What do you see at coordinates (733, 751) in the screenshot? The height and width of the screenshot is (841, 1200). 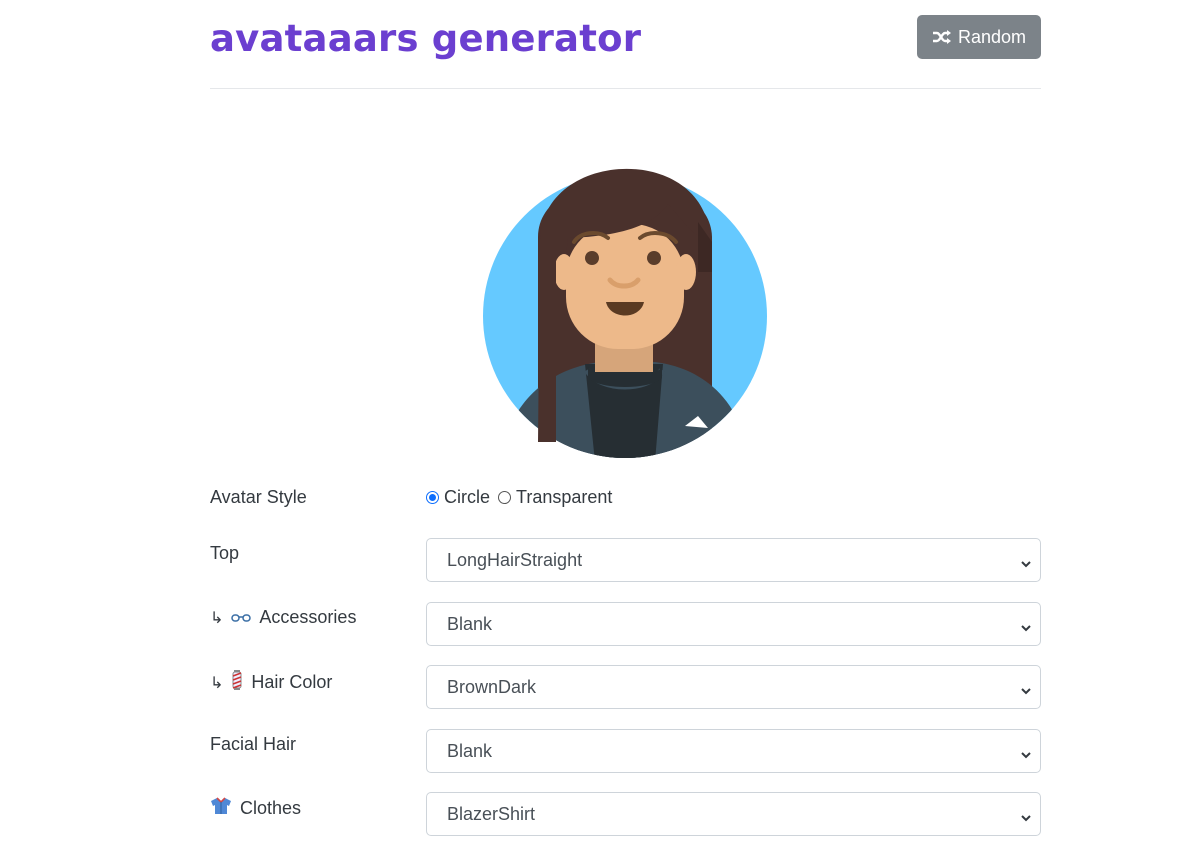 I see `facial-hair-select: Blank` at bounding box center [733, 751].